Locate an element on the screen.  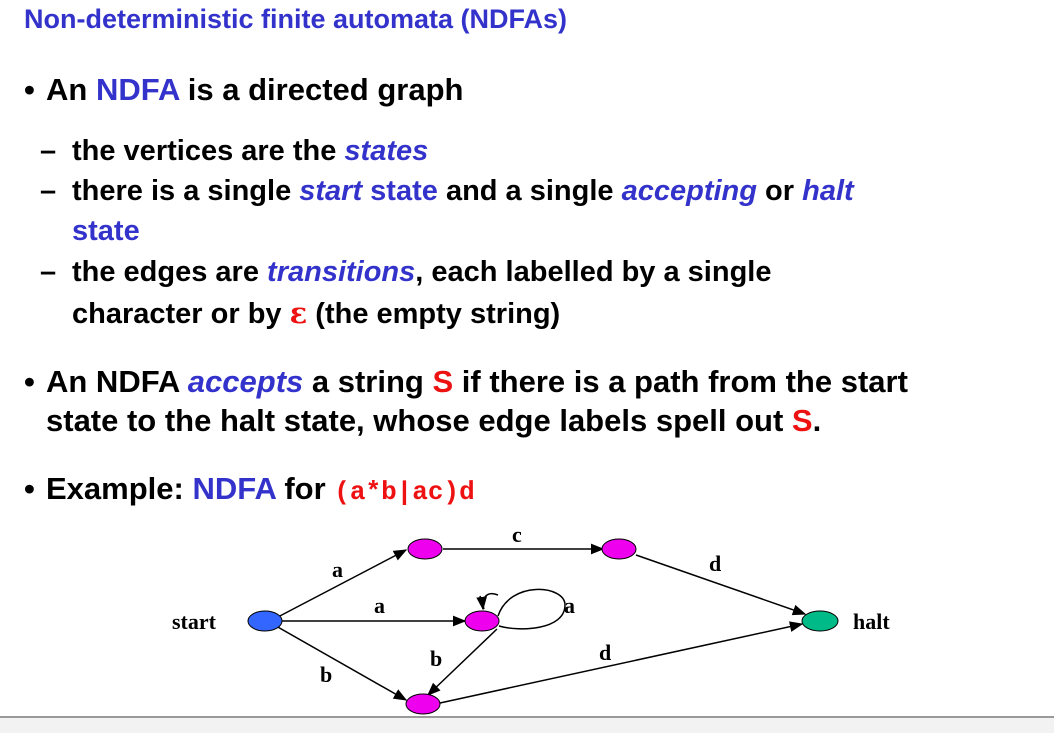
halt-node is located at coordinates (820, 621).